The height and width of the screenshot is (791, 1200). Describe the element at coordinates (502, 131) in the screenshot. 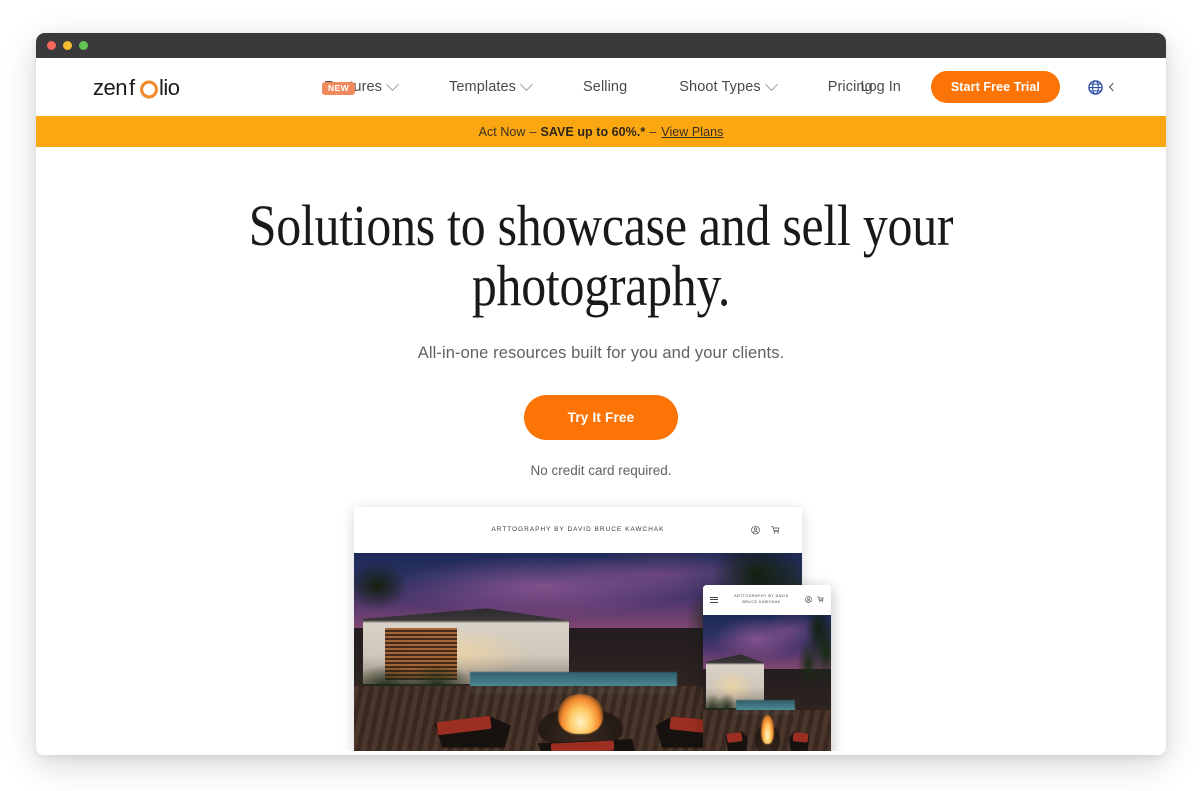

I see `promo-lead: Act Now` at that location.